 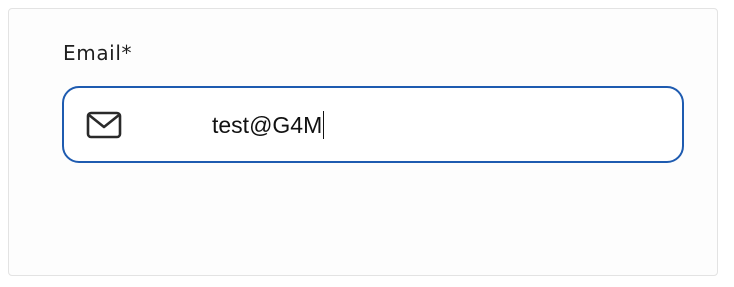 What do you see at coordinates (98, 53) in the screenshot?
I see `email-label: Email*` at bounding box center [98, 53].